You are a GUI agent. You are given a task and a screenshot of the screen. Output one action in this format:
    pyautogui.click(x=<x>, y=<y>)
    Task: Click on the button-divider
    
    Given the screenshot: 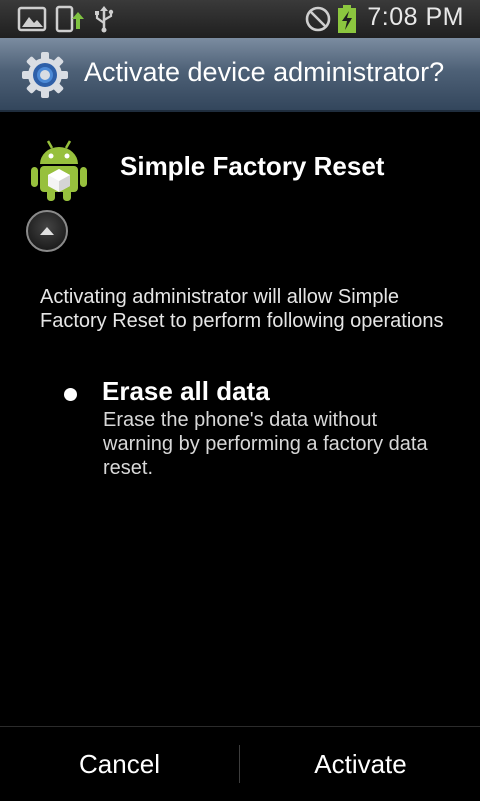 What is the action you would take?
    pyautogui.click(x=239, y=764)
    